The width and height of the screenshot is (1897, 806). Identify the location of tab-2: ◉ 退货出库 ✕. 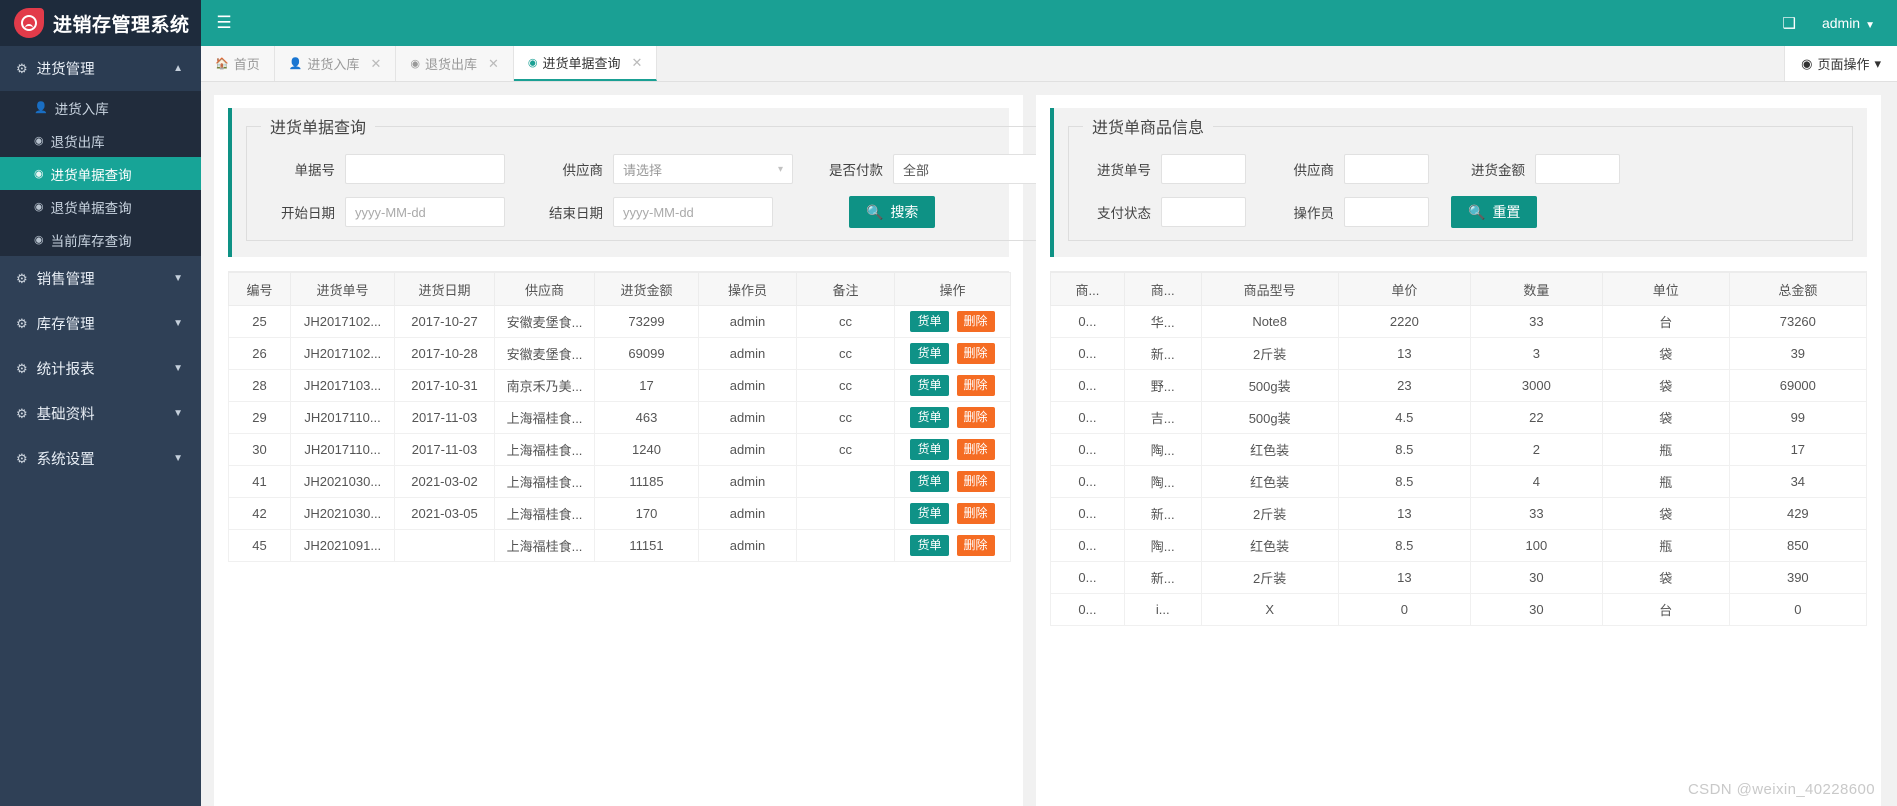
(455, 63).